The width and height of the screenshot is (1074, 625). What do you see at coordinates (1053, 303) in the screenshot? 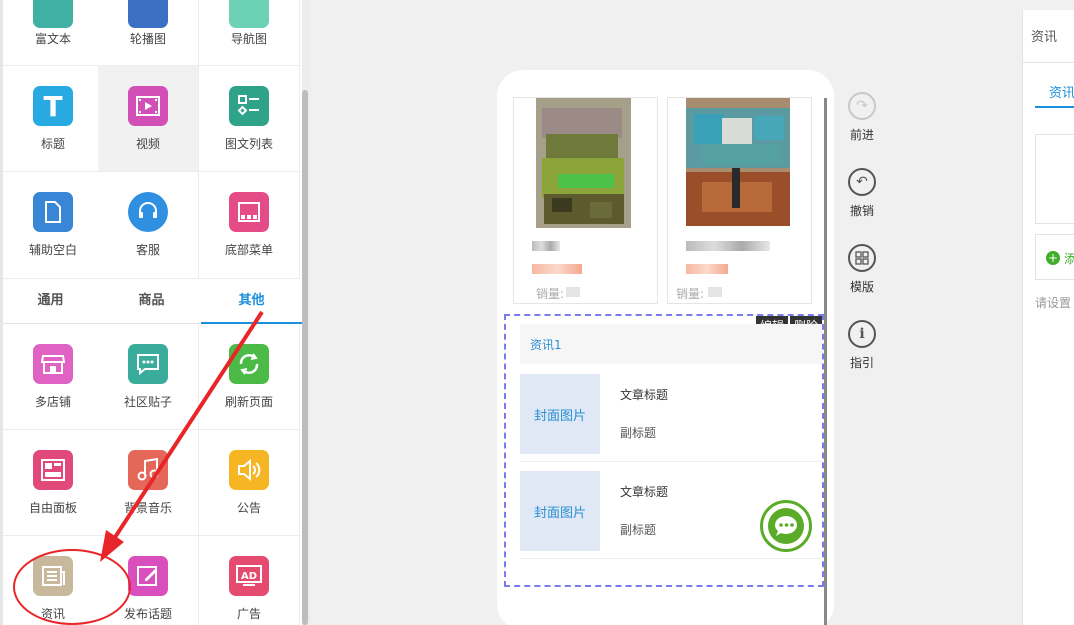
I see `settings-hint: 请设置` at bounding box center [1053, 303].